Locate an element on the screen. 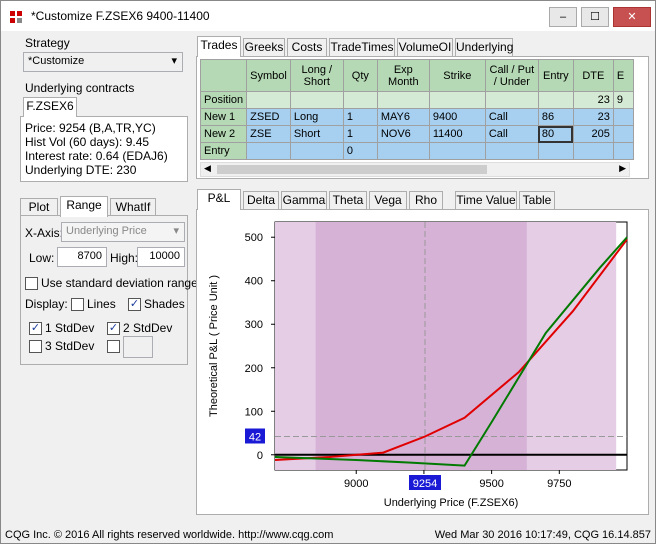  tab-plot: Plot is located at coordinates (39, 207).